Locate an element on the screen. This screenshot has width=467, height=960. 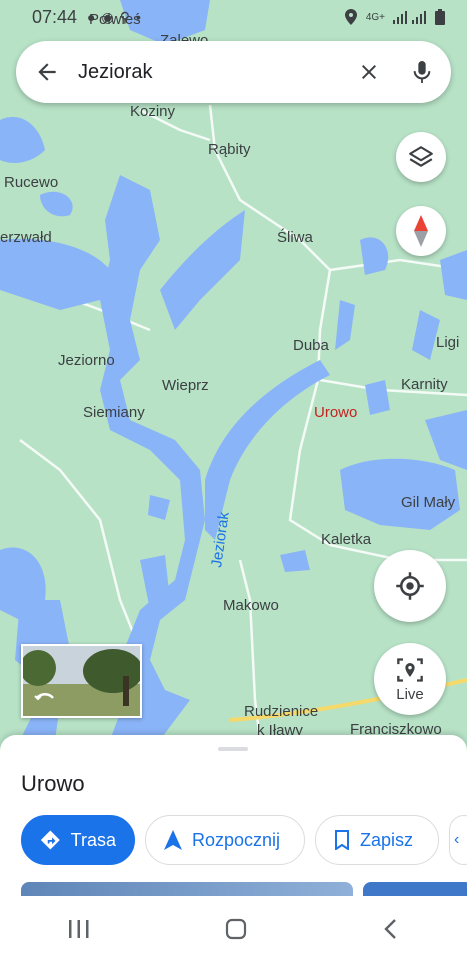
system-nav-bar is located at coordinates (233, 928).